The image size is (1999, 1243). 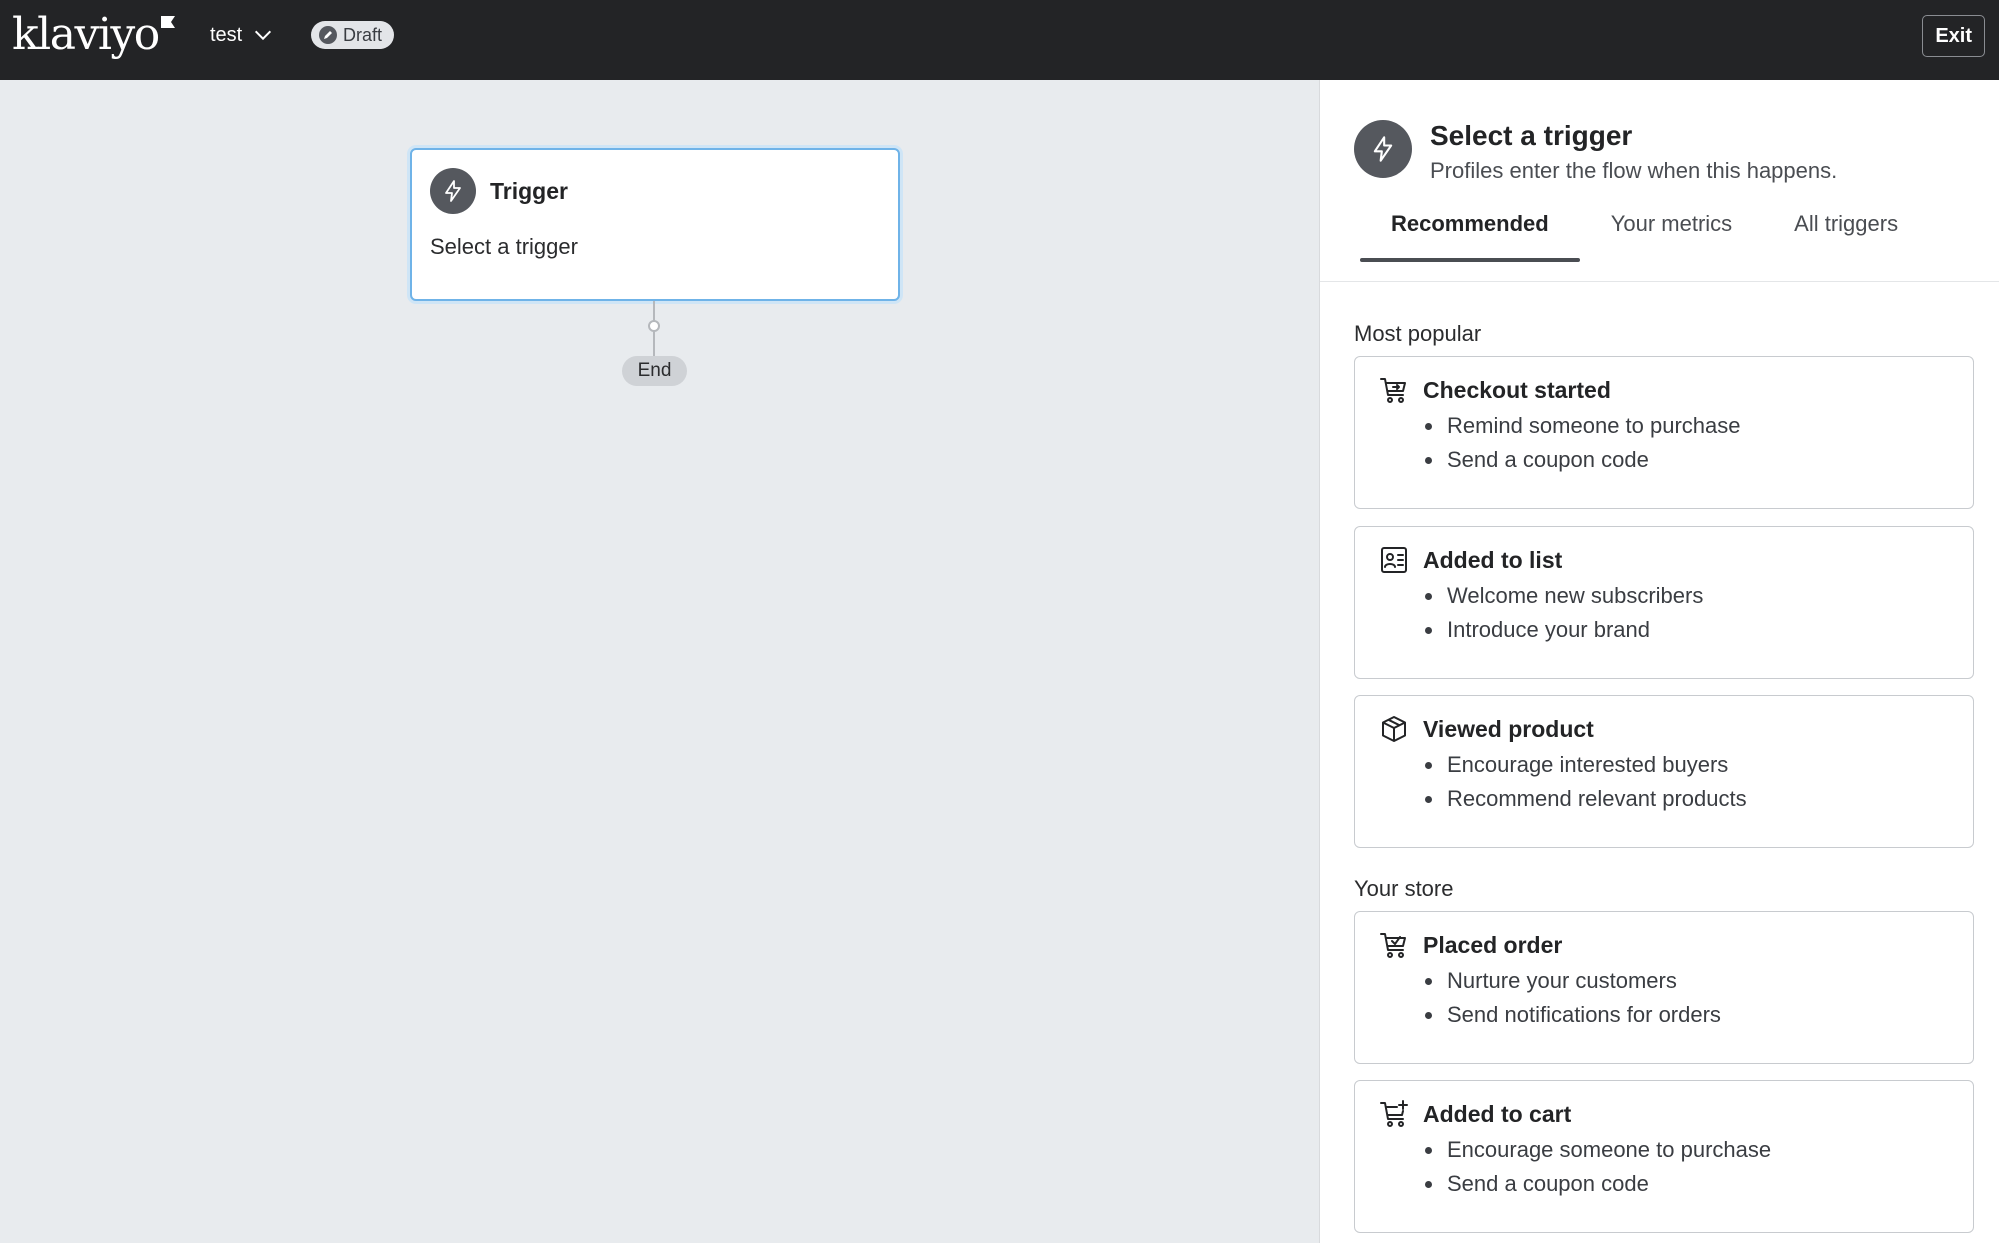 I want to click on list-item: Send notifications for orders, so click(x=1687, y=1015).